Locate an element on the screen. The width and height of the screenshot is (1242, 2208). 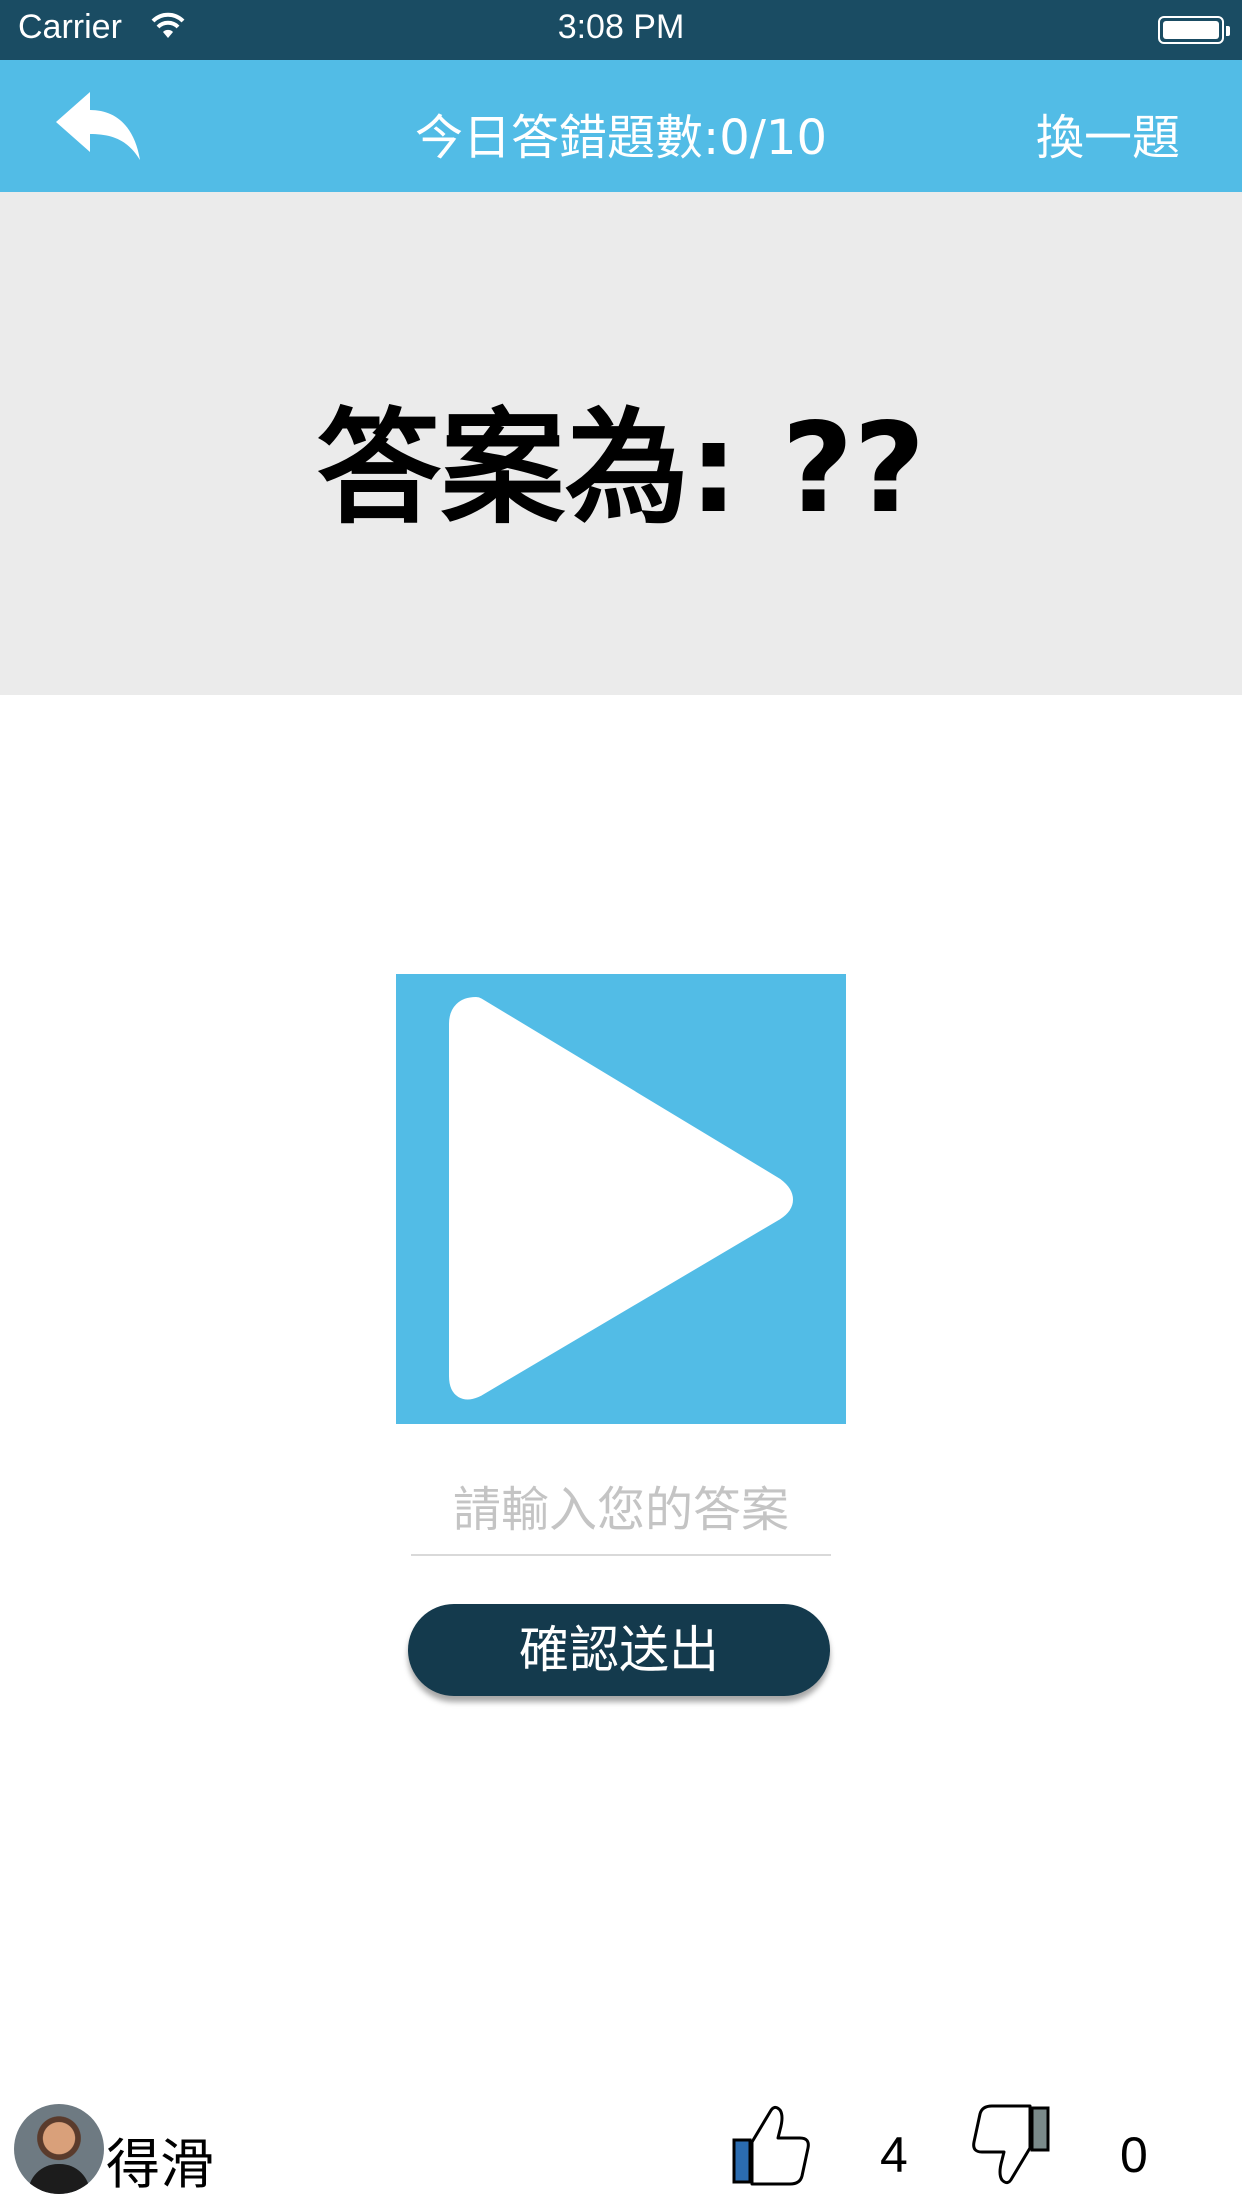
dislike-count: 0 is located at coordinates (1134, 2155).